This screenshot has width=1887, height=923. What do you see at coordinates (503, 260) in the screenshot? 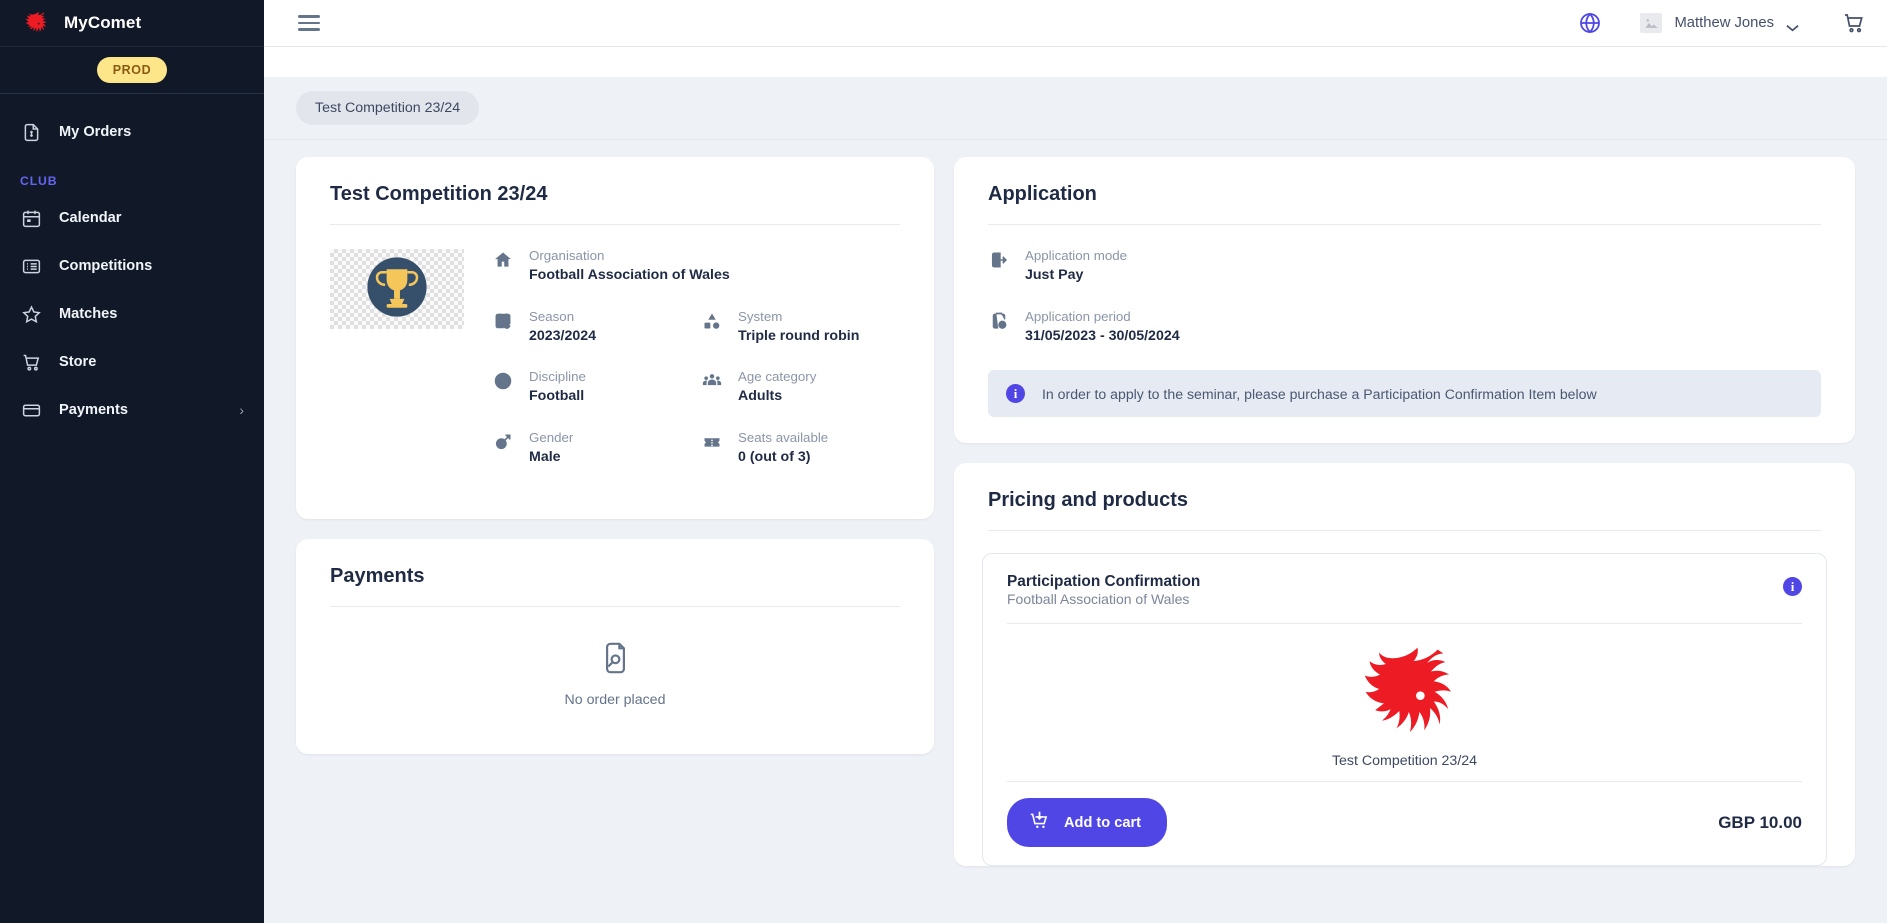
I see `home-icon` at bounding box center [503, 260].